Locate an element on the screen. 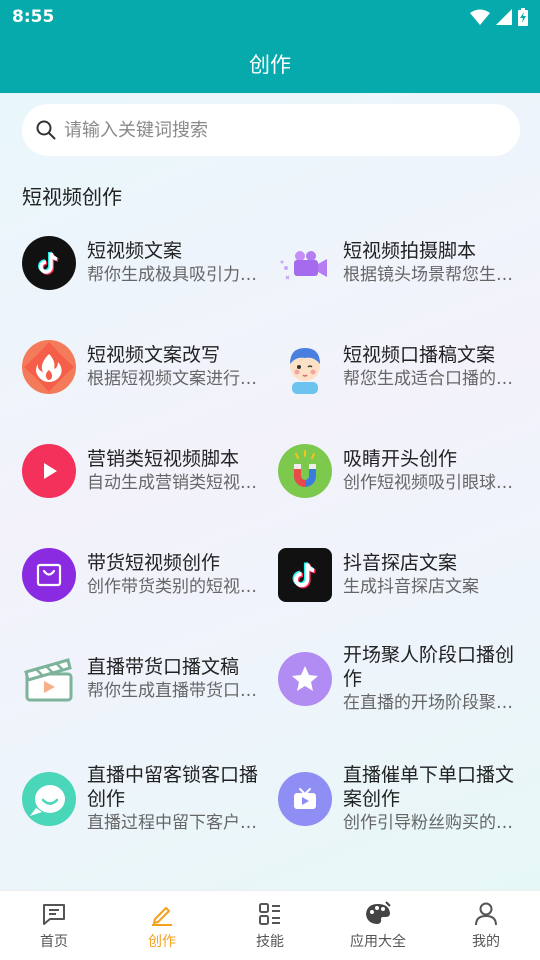 The width and height of the screenshot is (540, 960). tool-card-desc: 根据镜头场景帮您生成拍摄脚本 is located at coordinates (433, 275).